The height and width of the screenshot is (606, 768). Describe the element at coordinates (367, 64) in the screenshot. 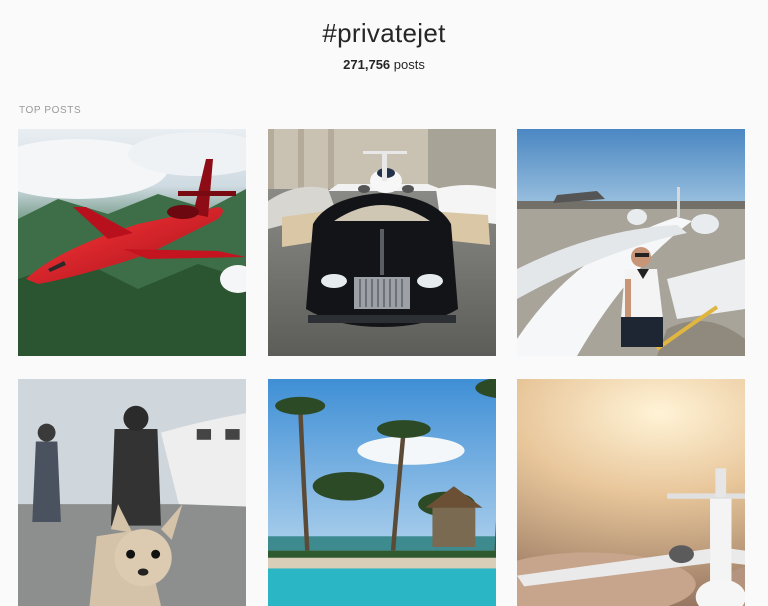

I see `post-count-number: 271,756` at that location.